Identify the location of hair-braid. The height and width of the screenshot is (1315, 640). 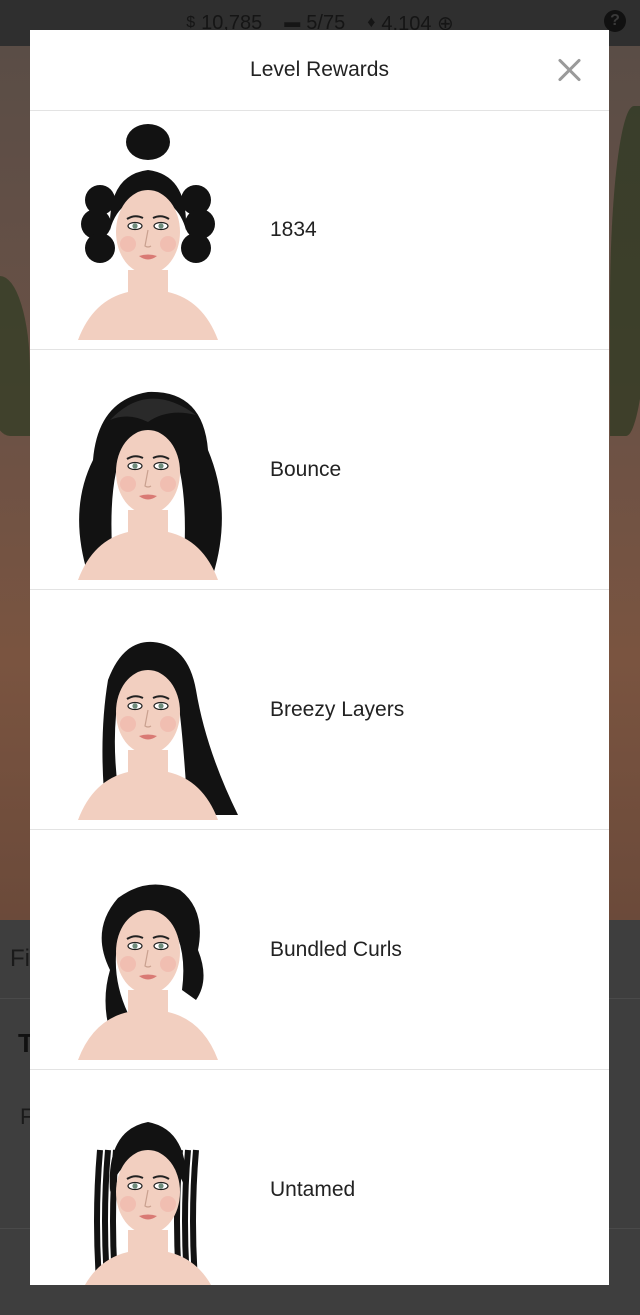
(98, 1217).